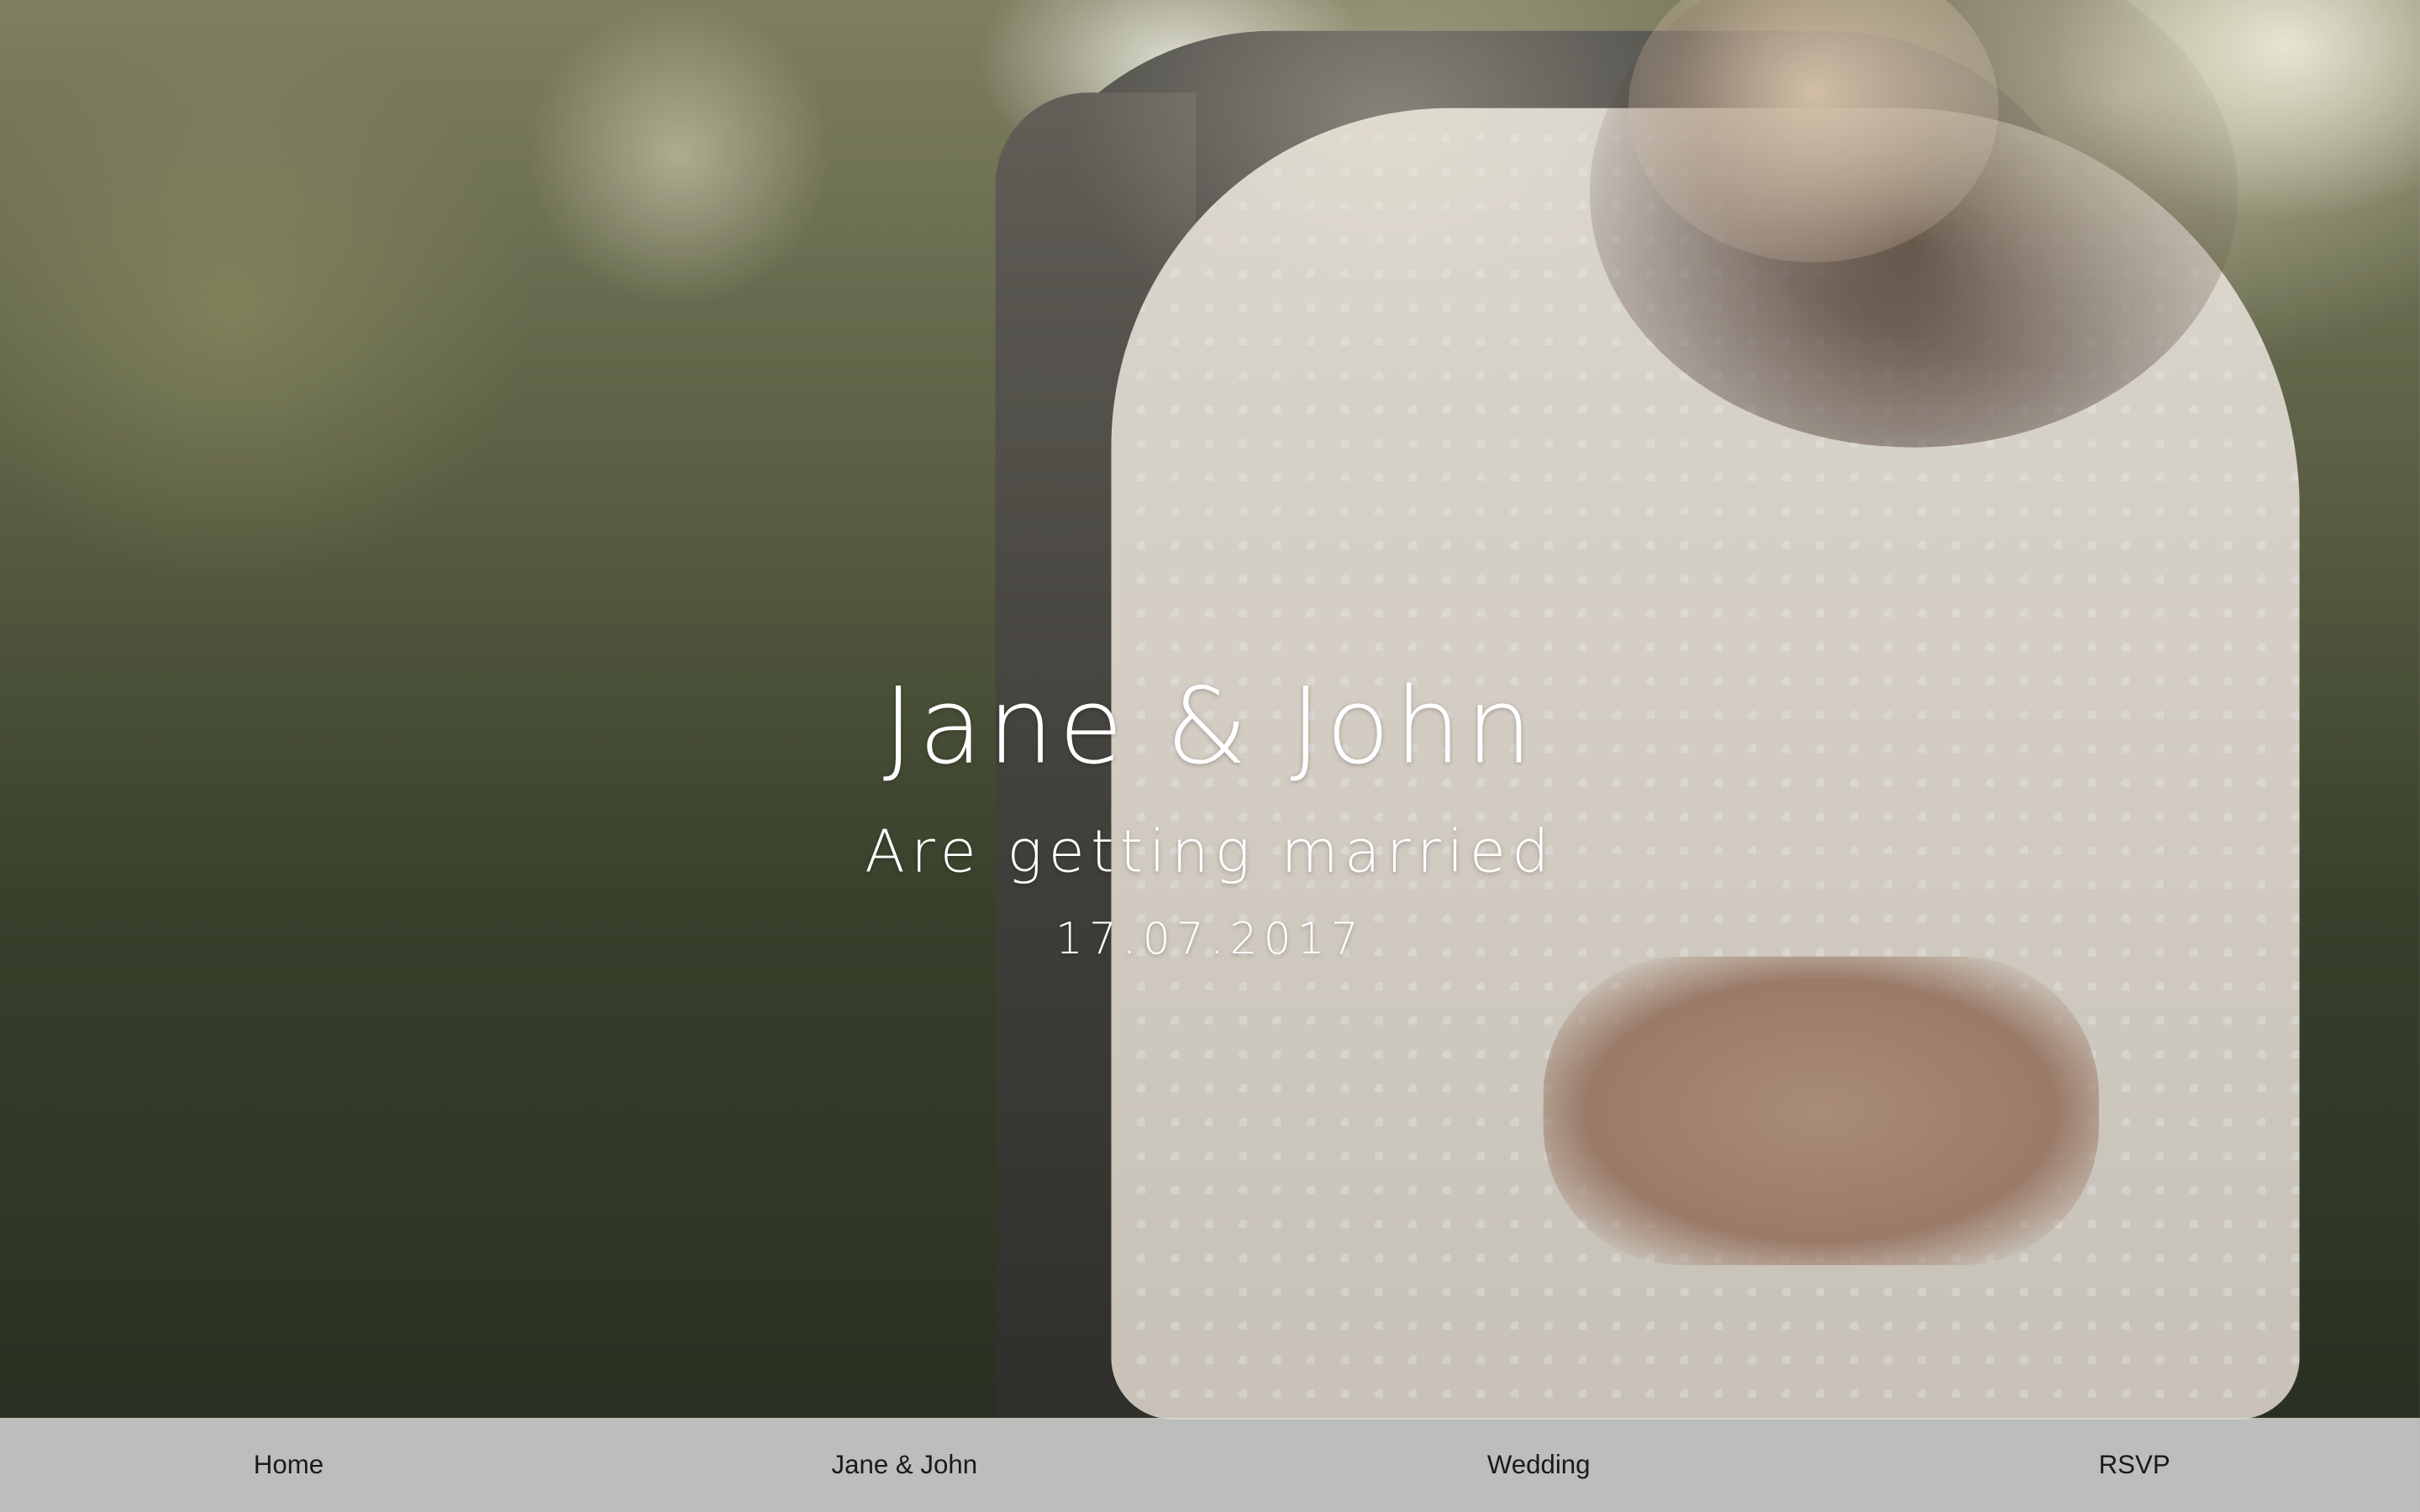  Describe the element at coordinates (904, 1465) in the screenshot. I see `nav-item-jane-and-john: Jane & John` at that location.